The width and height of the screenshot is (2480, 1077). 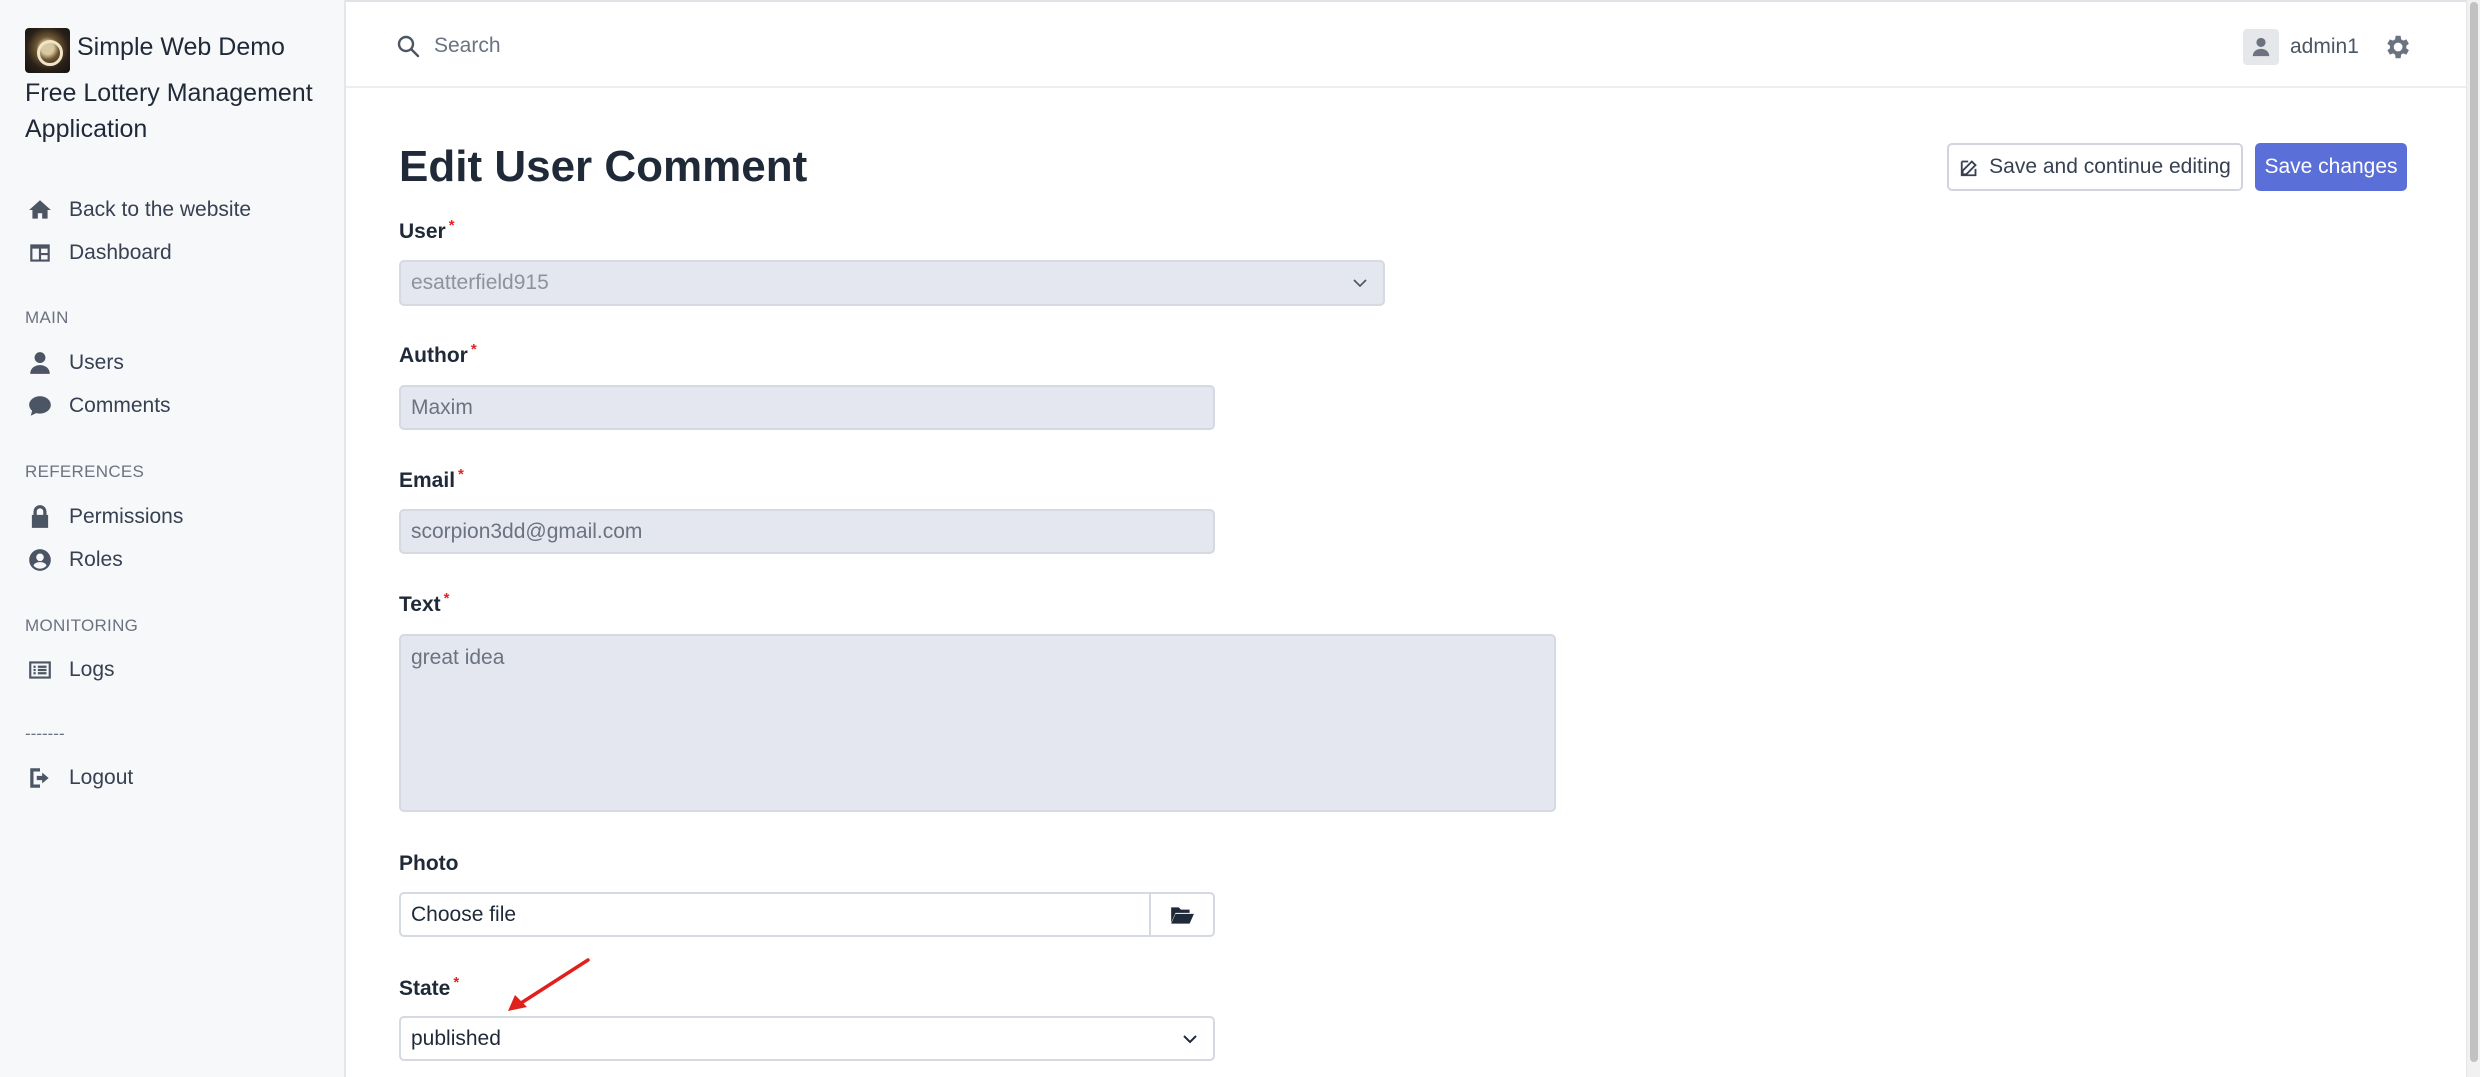 I want to click on sidebar-section-references: REFERENCES, so click(x=85, y=471).